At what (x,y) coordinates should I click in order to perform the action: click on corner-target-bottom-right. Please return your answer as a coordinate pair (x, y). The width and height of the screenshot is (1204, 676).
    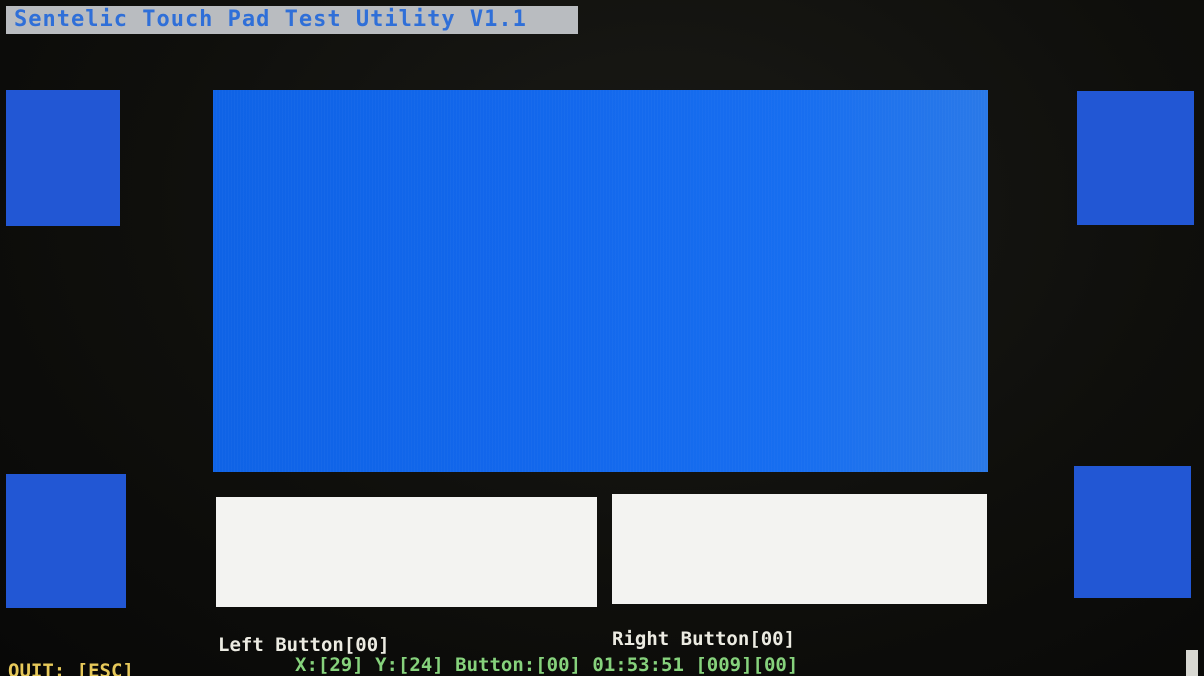
    Looking at the image, I should click on (1132, 532).